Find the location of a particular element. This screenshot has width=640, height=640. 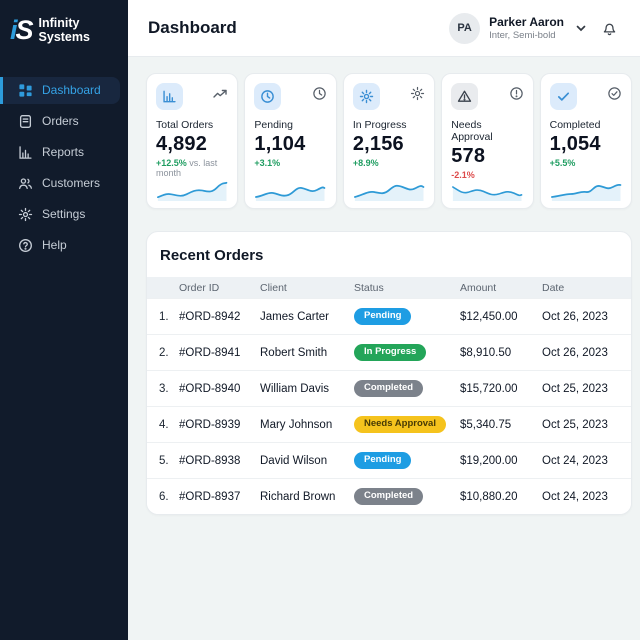

row-index: 1. is located at coordinates (164, 316).